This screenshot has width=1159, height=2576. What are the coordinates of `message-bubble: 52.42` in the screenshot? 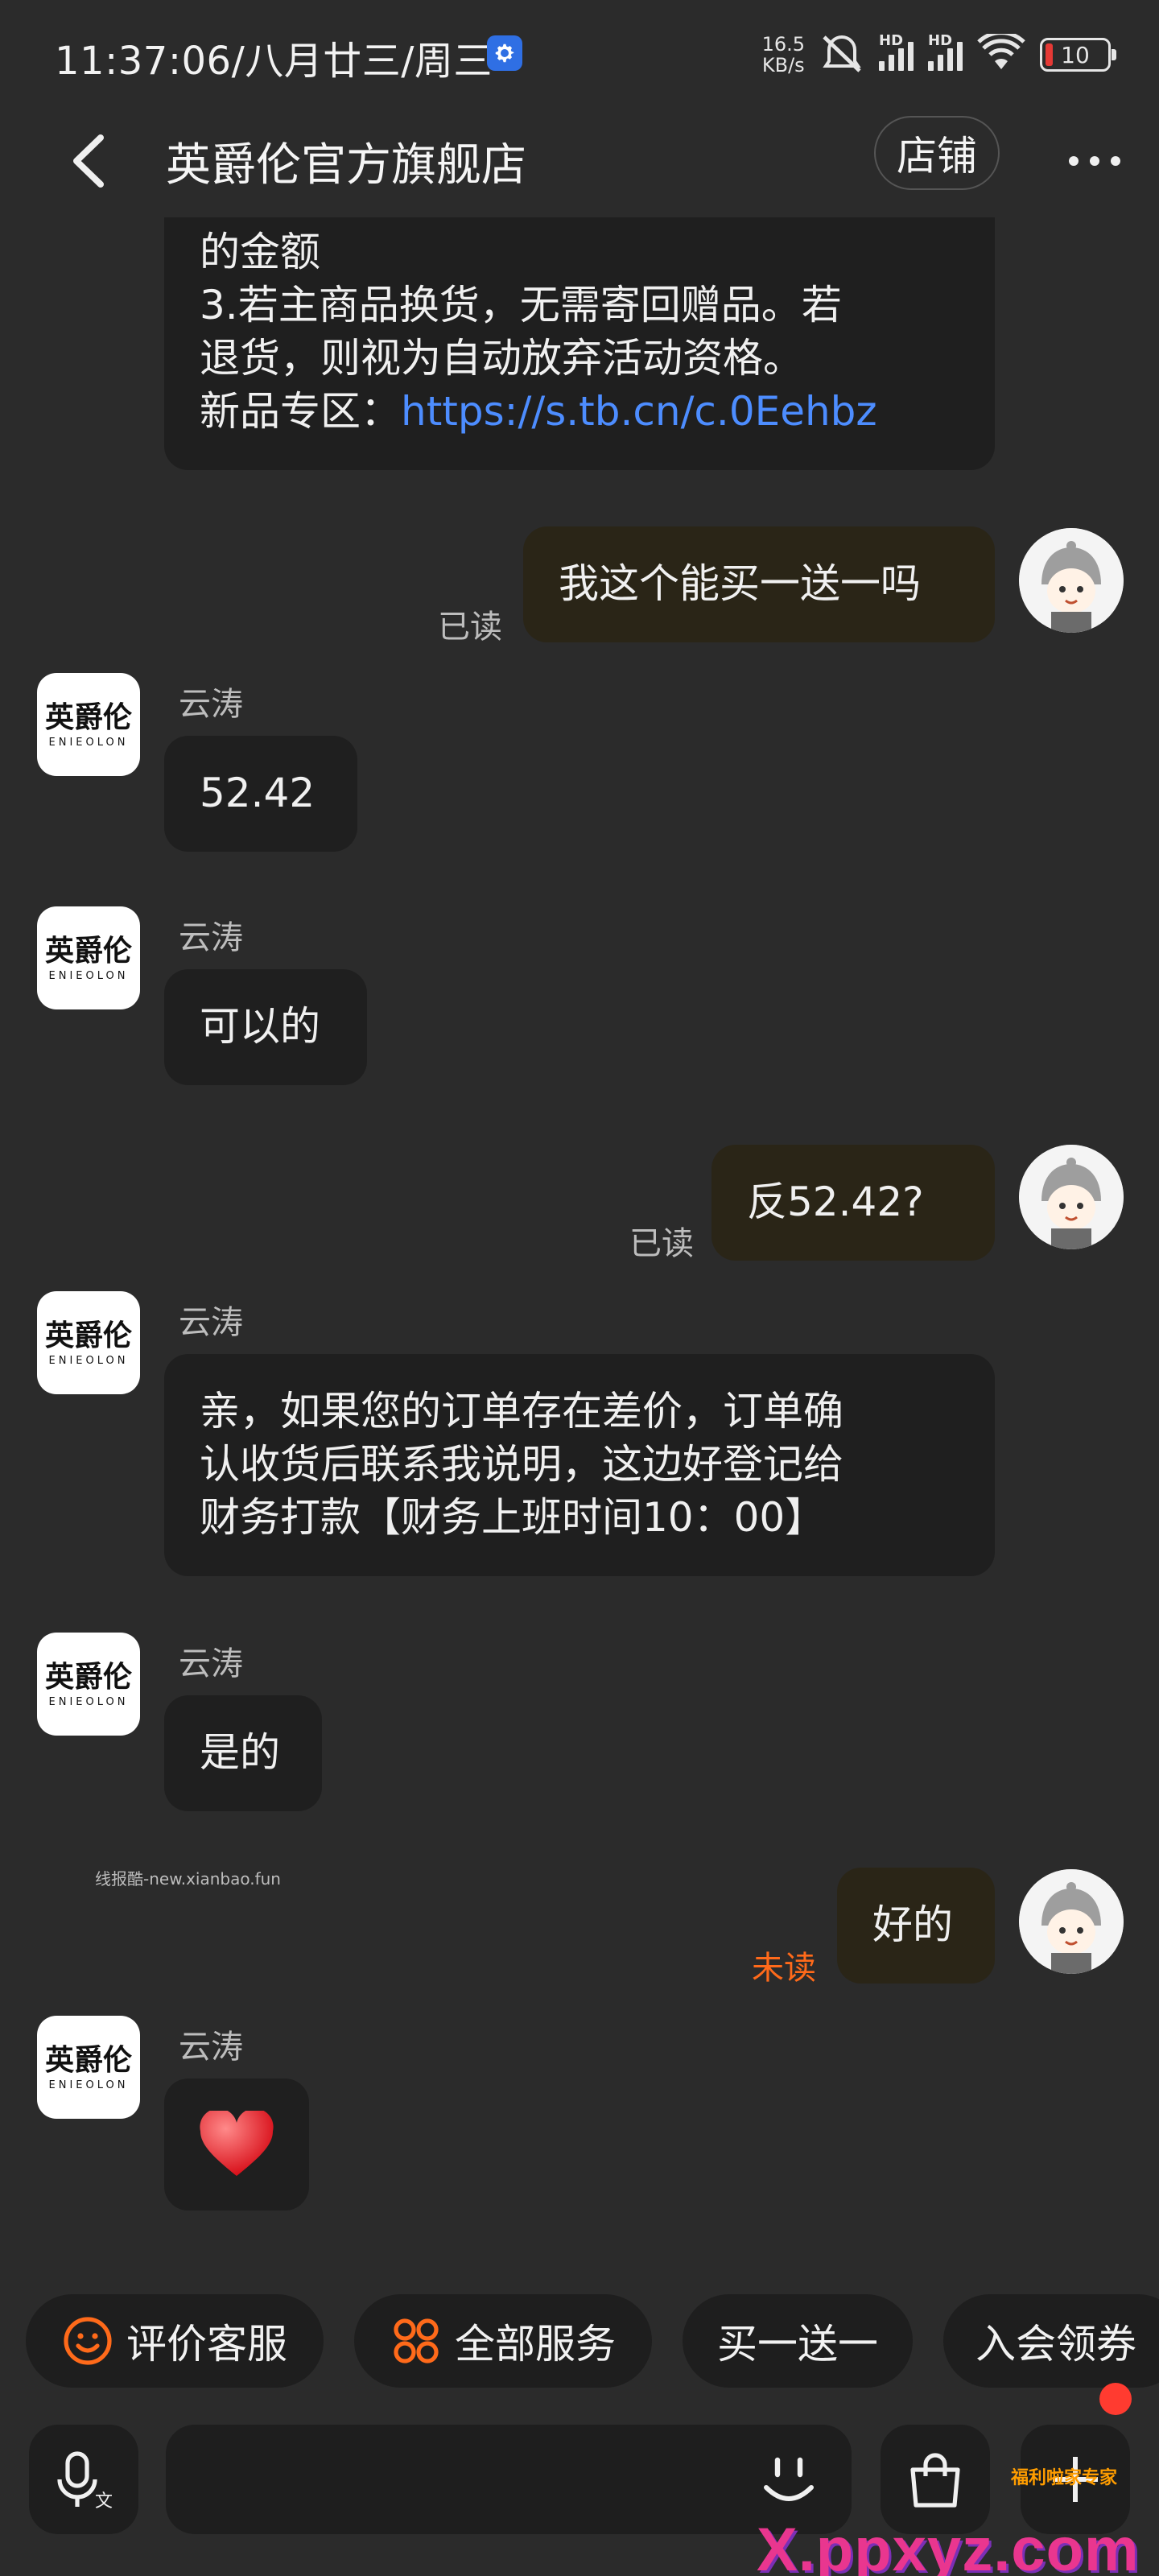 It's located at (260, 794).